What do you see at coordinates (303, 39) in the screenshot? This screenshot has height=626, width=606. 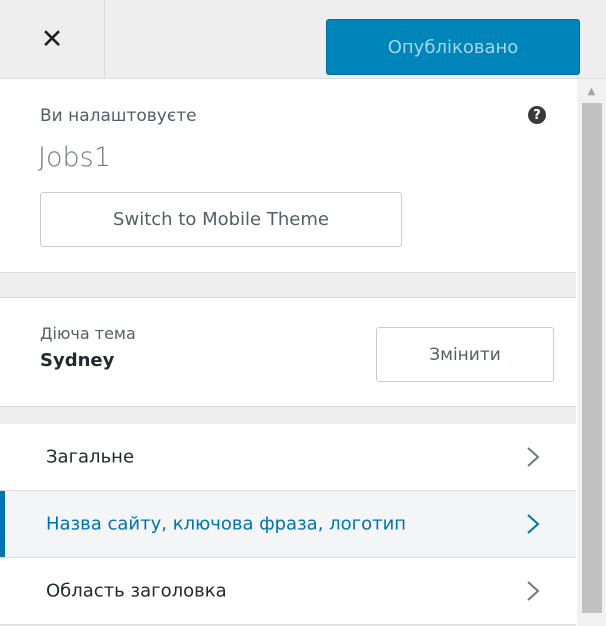 I see `customizer-header: ✕ Опубліковано` at bounding box center [303, 39].